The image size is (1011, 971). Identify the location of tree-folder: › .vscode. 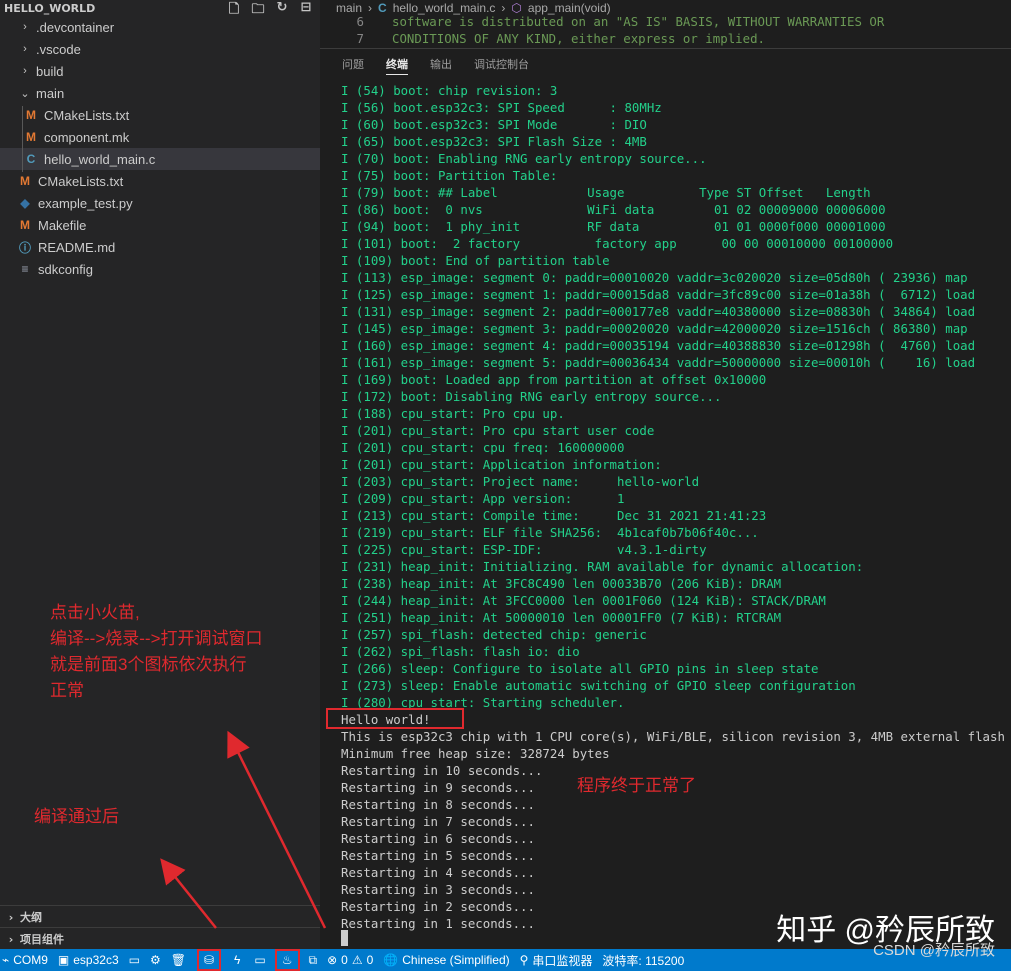
(160, 49).